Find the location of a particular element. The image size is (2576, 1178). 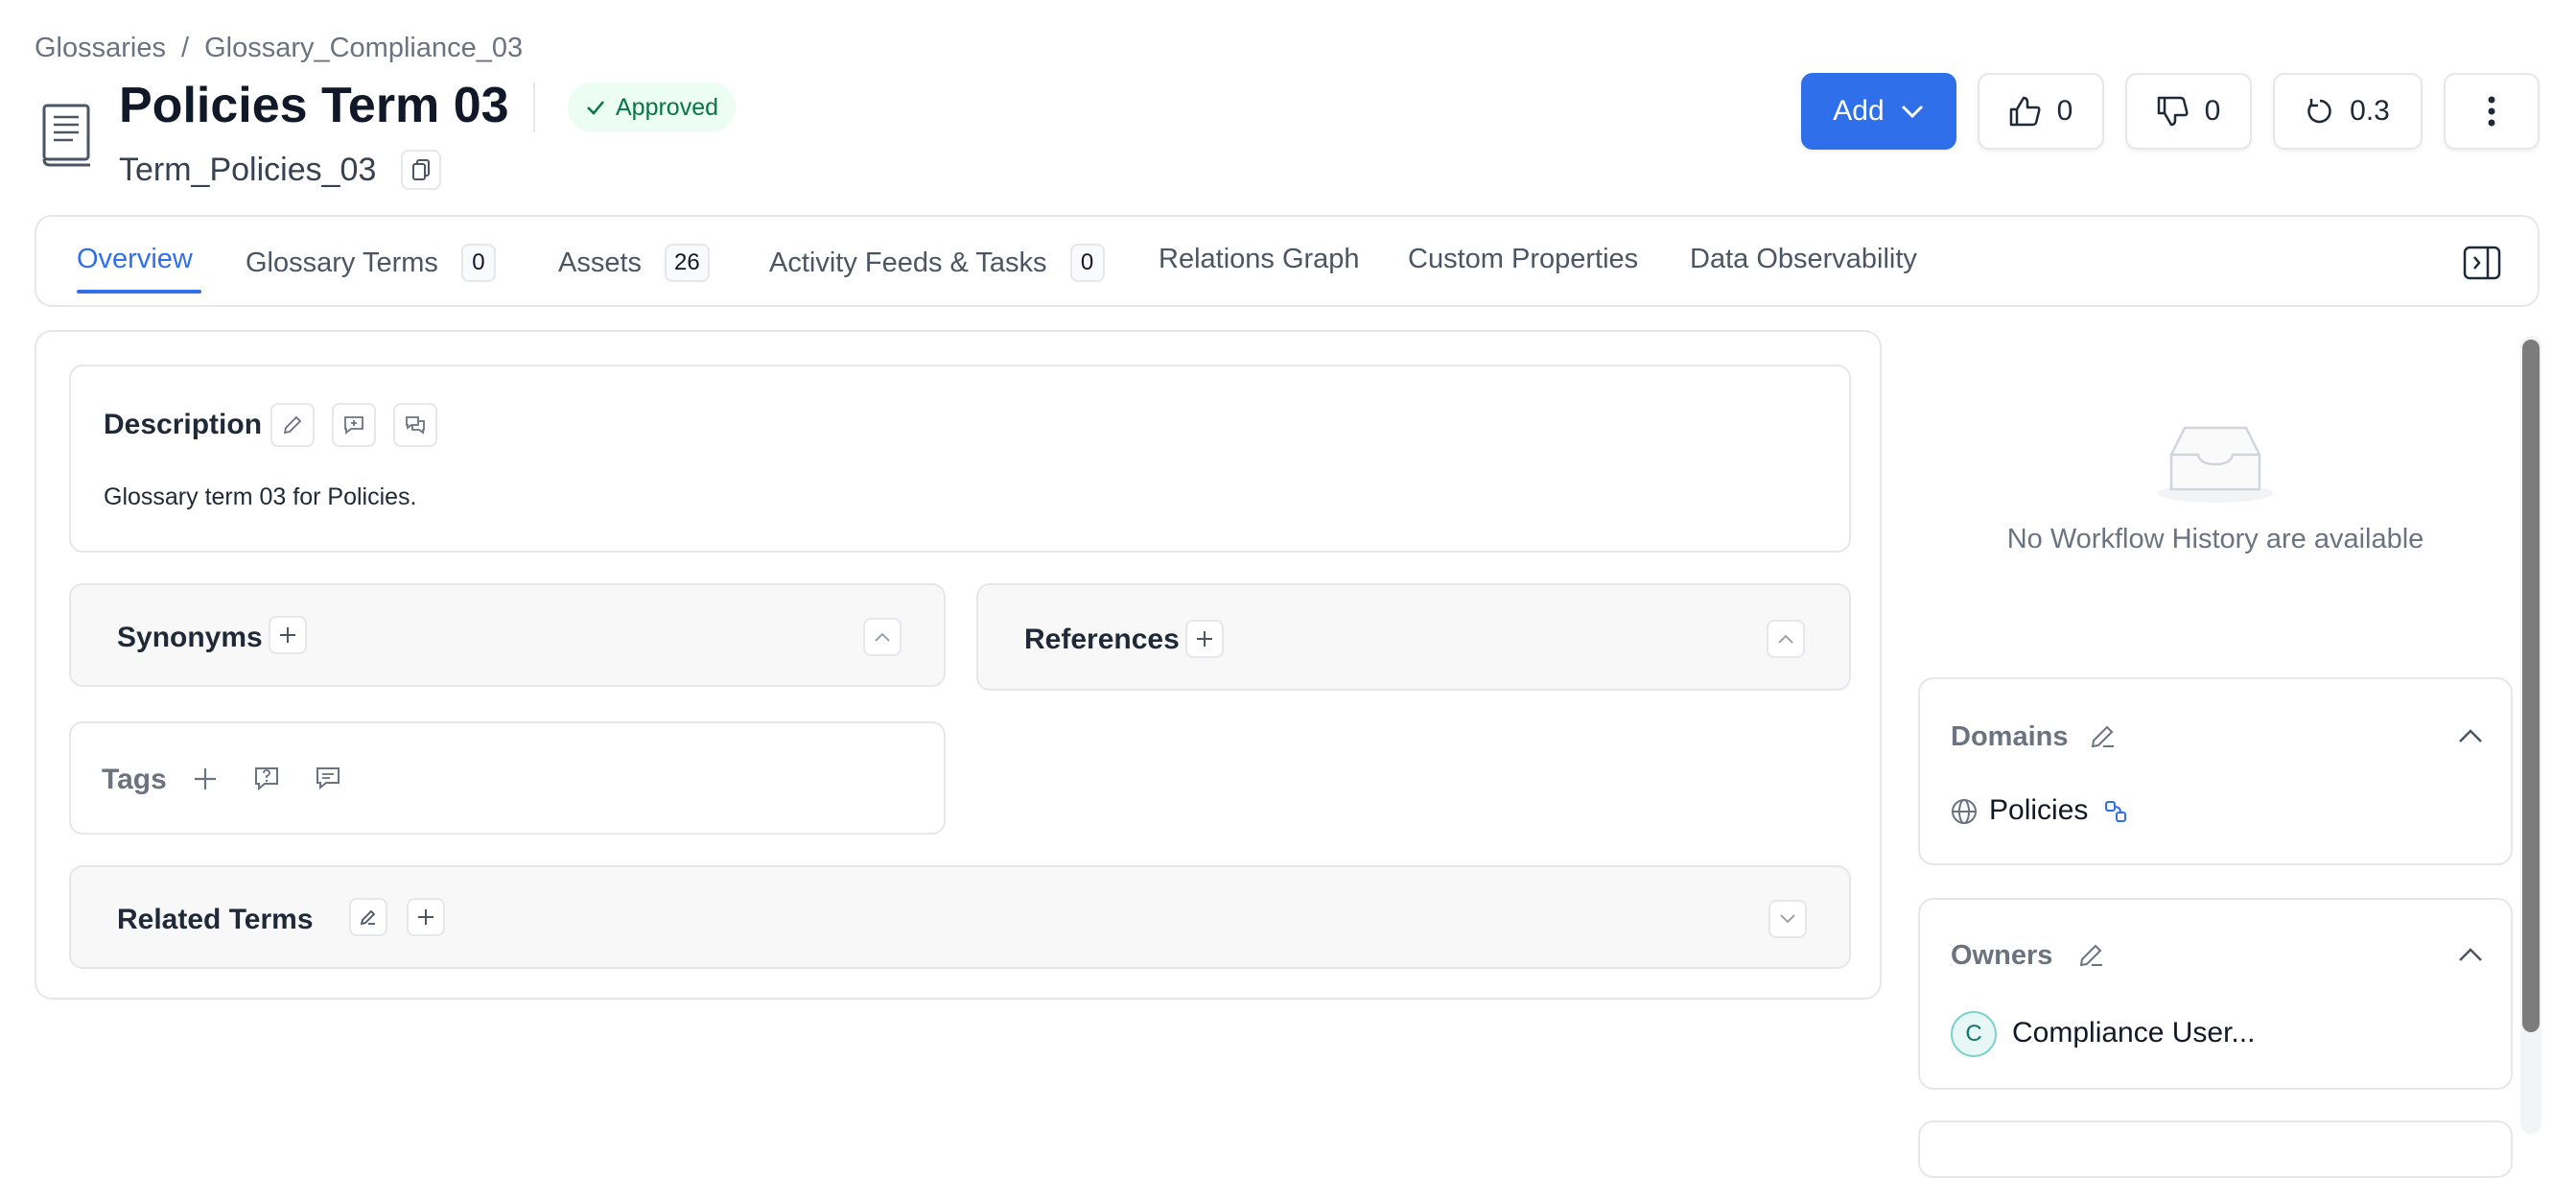

owner-avatar: C is located at coordinates (1974, 1034).